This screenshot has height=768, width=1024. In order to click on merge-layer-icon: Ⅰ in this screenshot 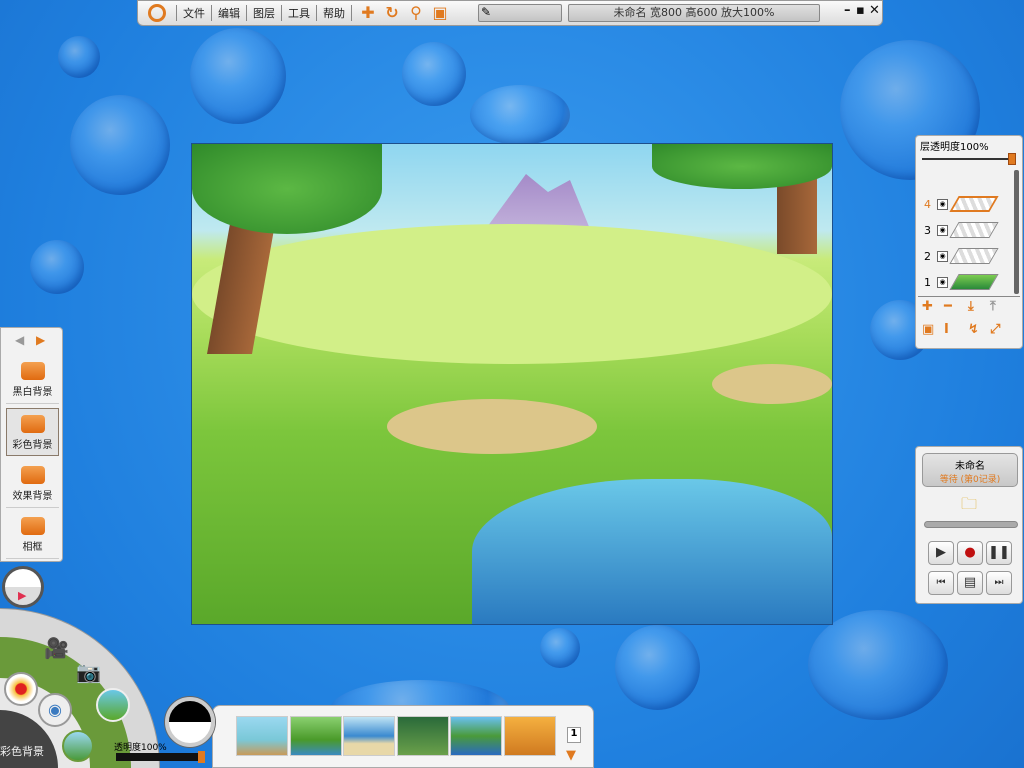, I will do `click(946, 329)`.